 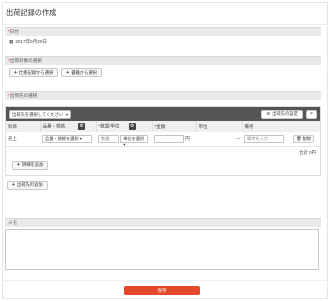 What do you see at coordinates (66, 114) in the screenshot?
I see `chevron-down-icon: ▾` at bounding box center [66, 114].